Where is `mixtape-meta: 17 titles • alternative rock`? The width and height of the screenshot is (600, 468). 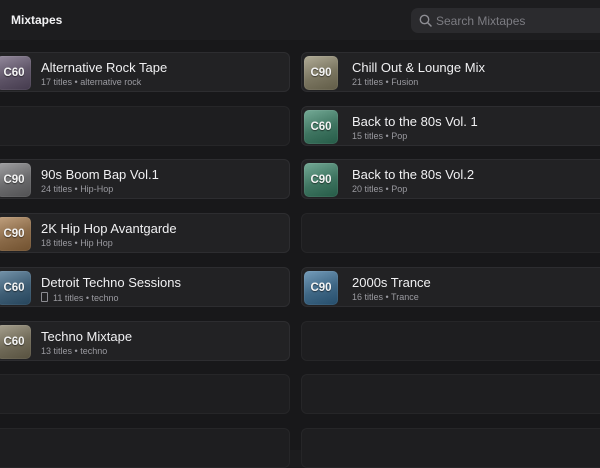
mixtape-meta: 17 titles • alternative rock is located at coordinates (91, 82).